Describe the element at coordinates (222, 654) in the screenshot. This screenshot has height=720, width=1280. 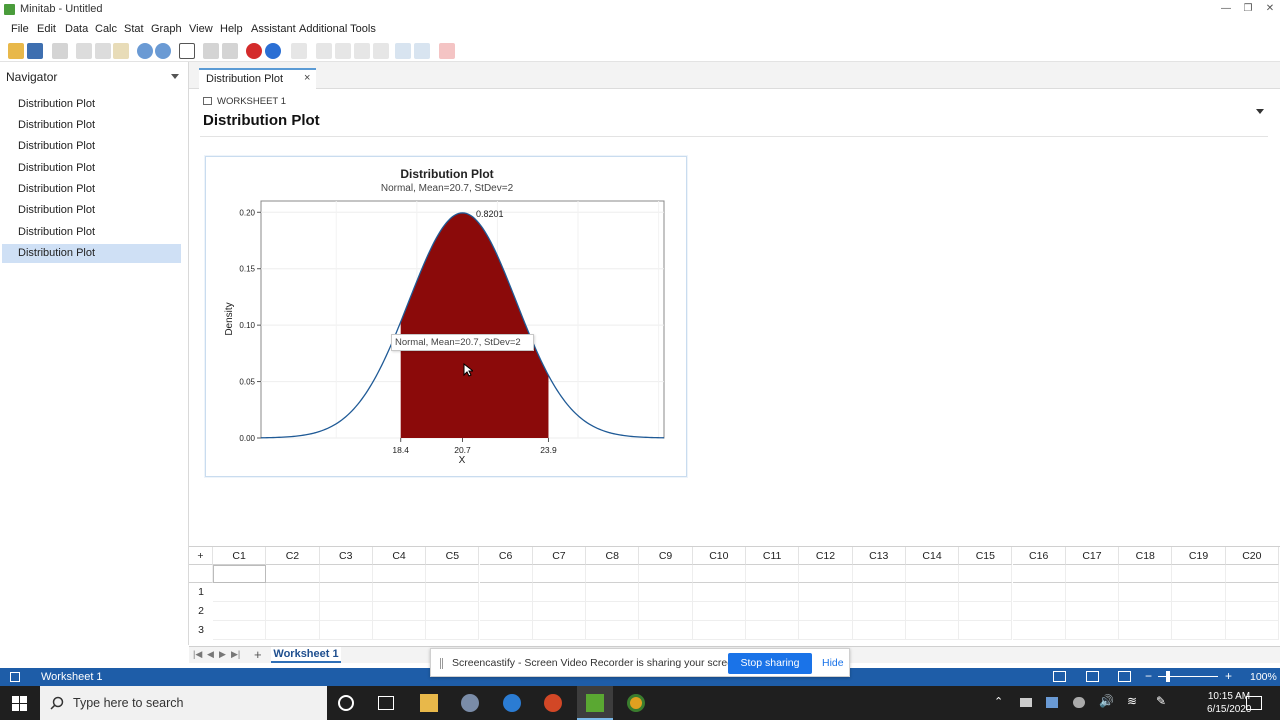
I see `next-sheet-icon: ▶` at that location.